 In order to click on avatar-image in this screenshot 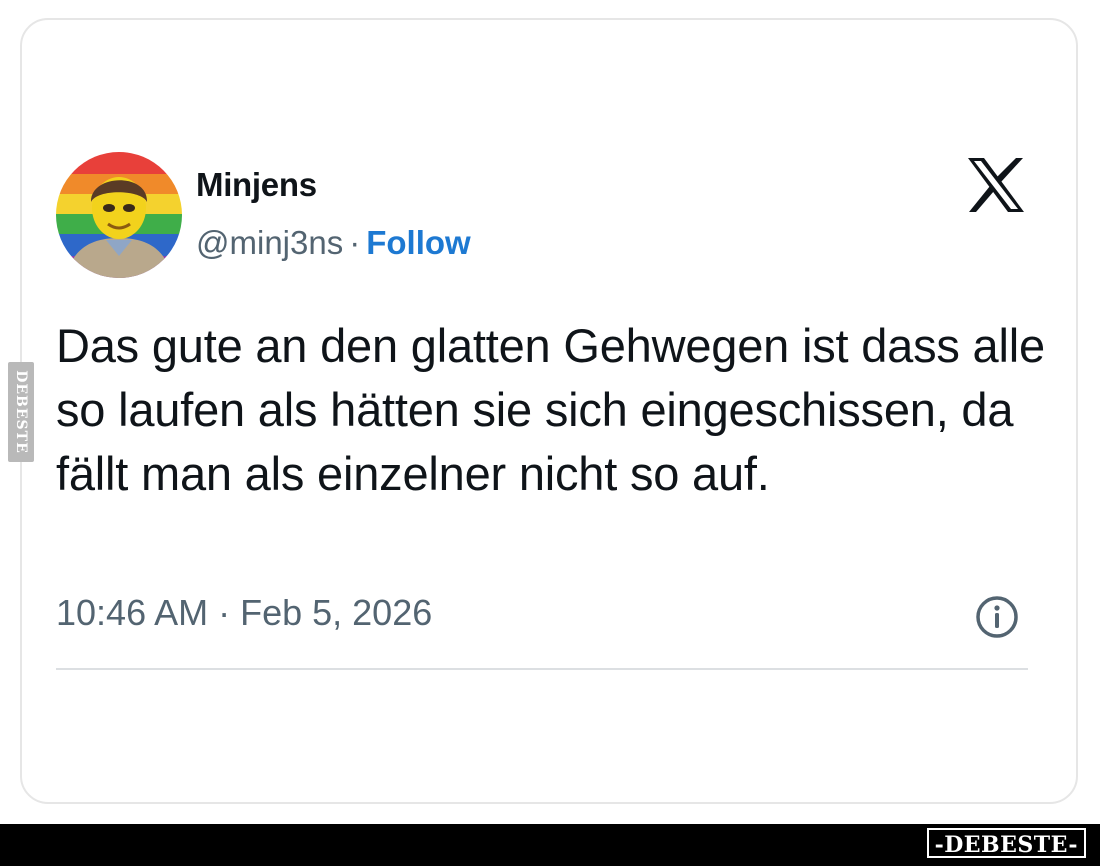, I will do `click(119, 215)`.